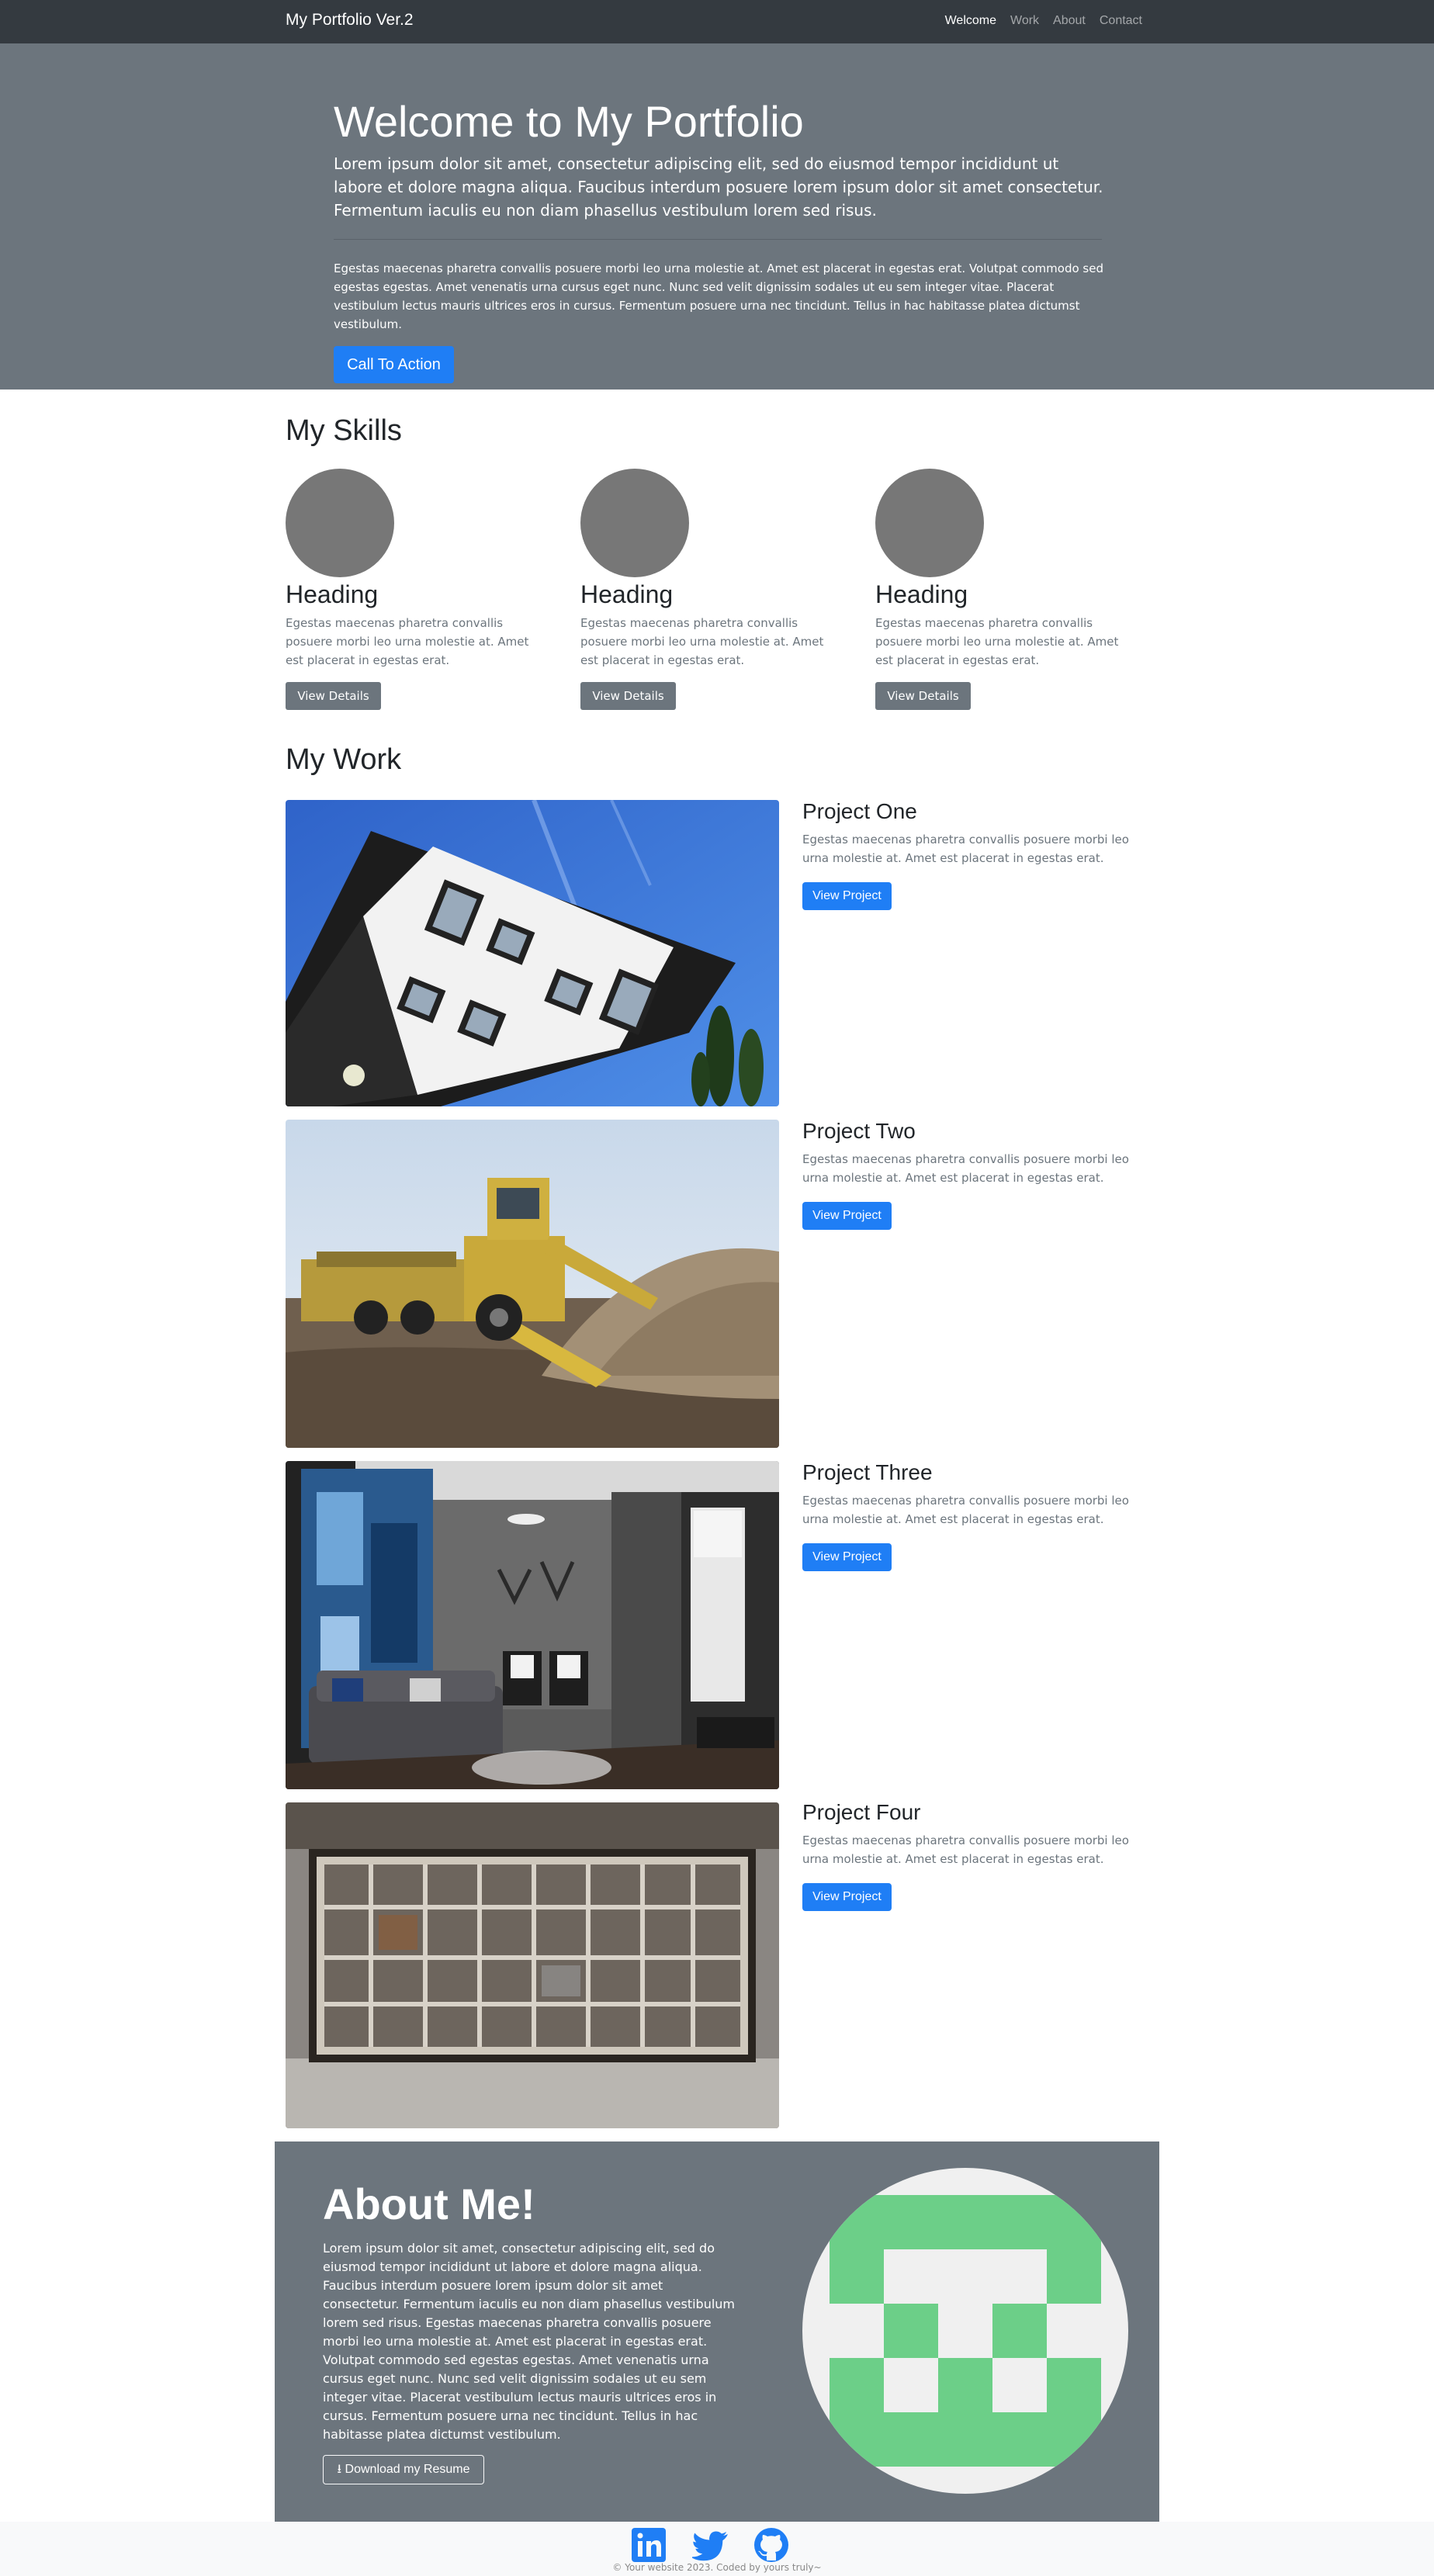 The width and height of the screenshot is (1434, 2576). Describe the element at coordinates (868, 1472) in the screenshot. I see `project-title: Project Three` at that location.